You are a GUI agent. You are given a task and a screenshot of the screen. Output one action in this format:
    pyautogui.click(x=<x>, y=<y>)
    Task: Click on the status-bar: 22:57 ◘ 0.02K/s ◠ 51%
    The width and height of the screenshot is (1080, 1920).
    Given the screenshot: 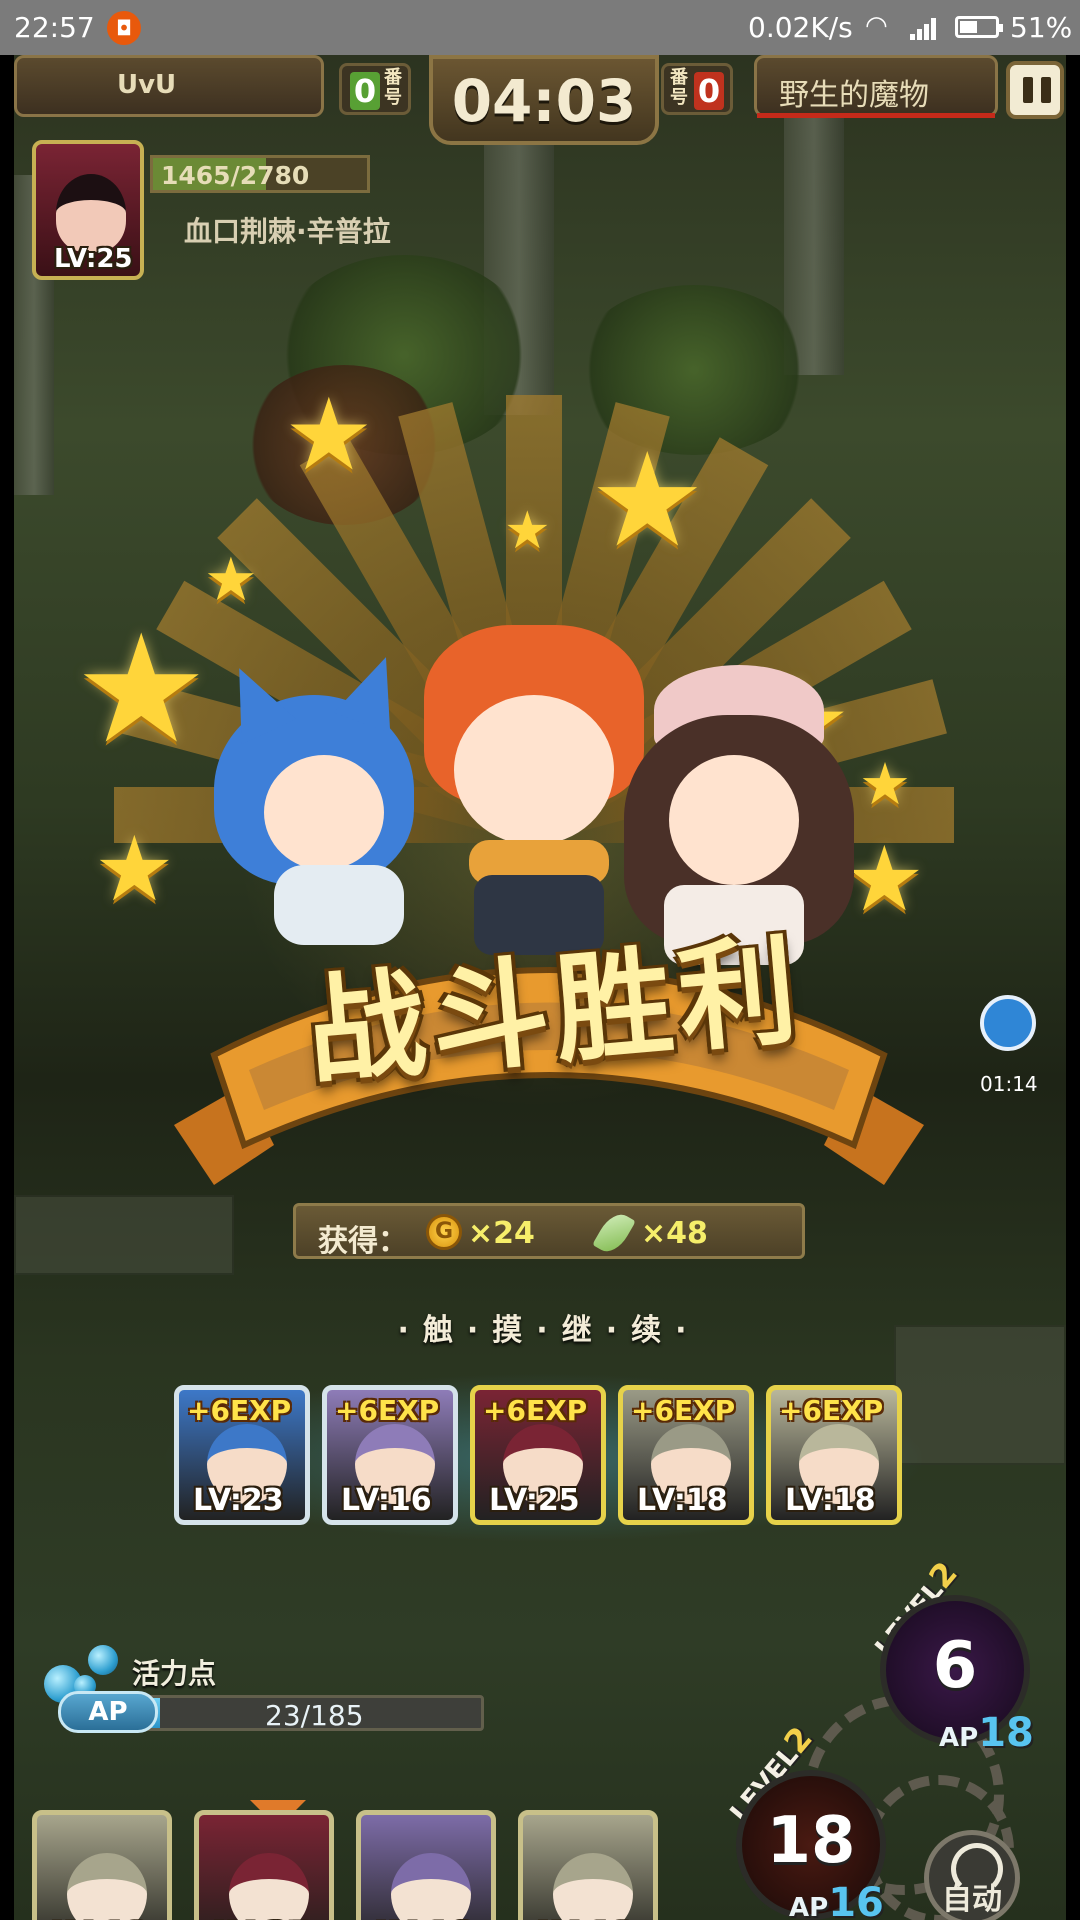 What is the action you would take?
    pyautogui.click(x=540, y=27)
    